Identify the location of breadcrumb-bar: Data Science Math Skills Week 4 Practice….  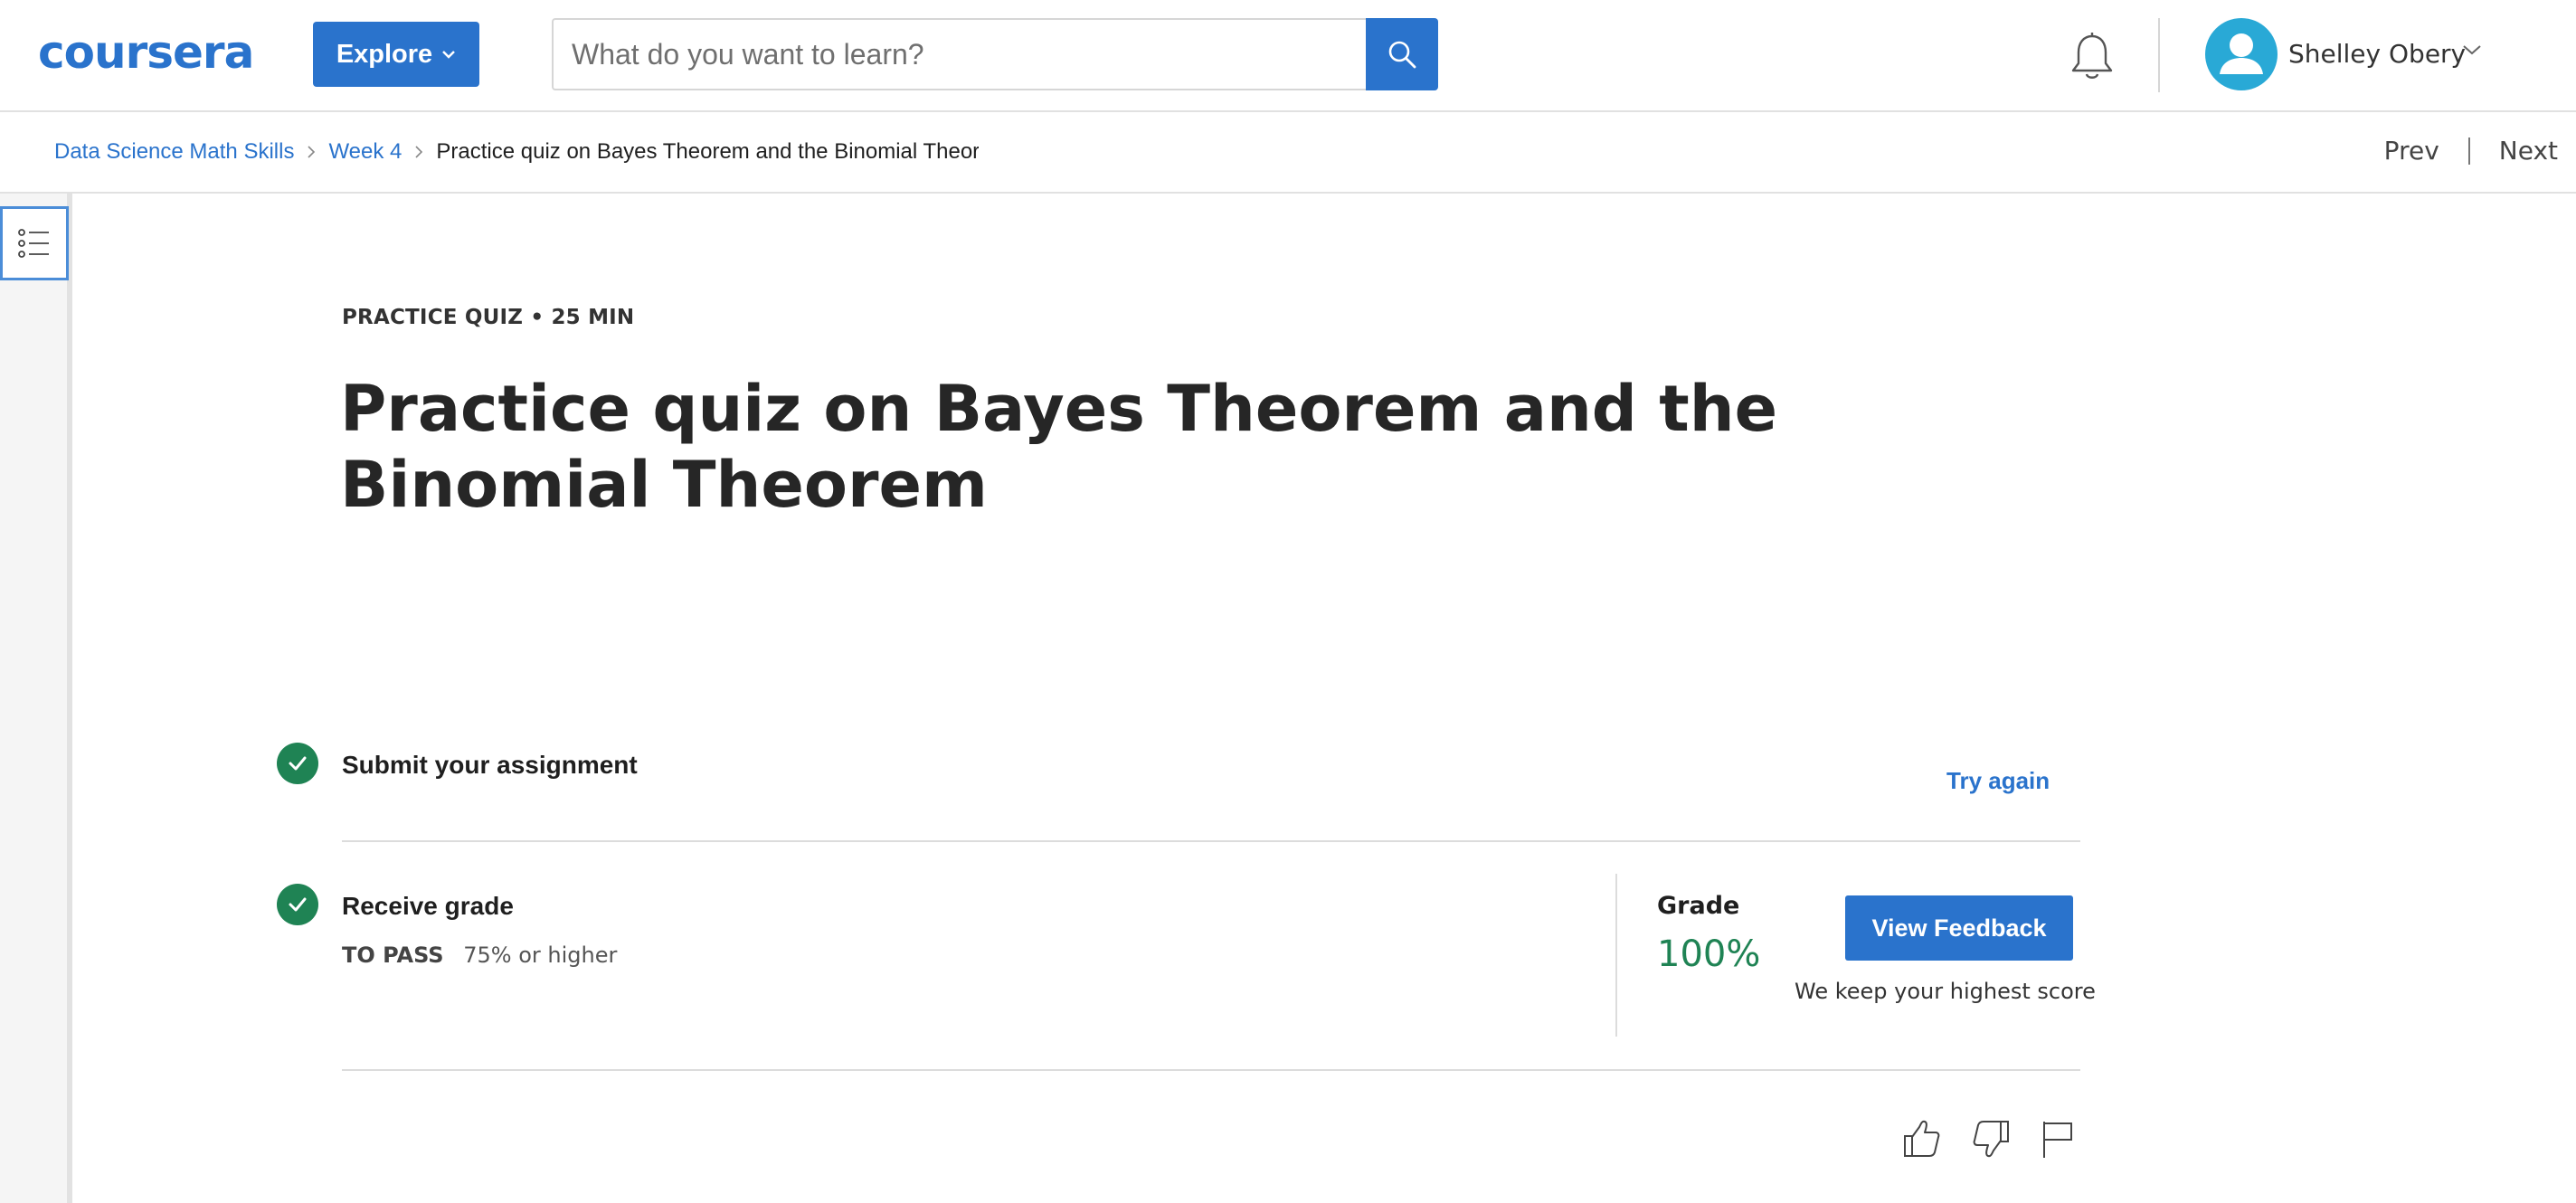
(1288, 153).